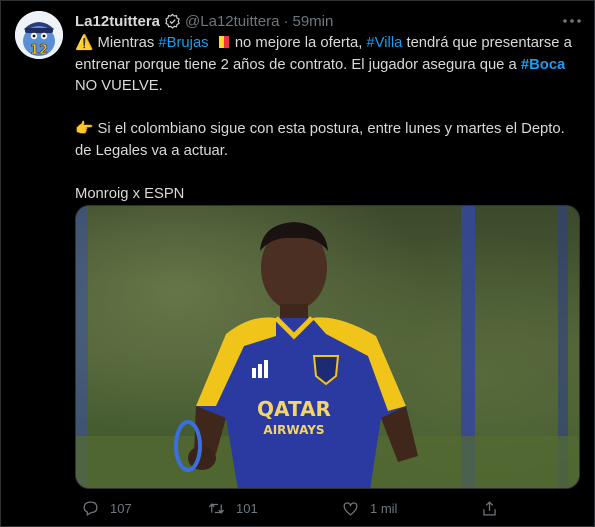  Describe the element at coordinates (183, 43) in the screenshot. I see `hashtag-brujas: #Brujas` at that location.